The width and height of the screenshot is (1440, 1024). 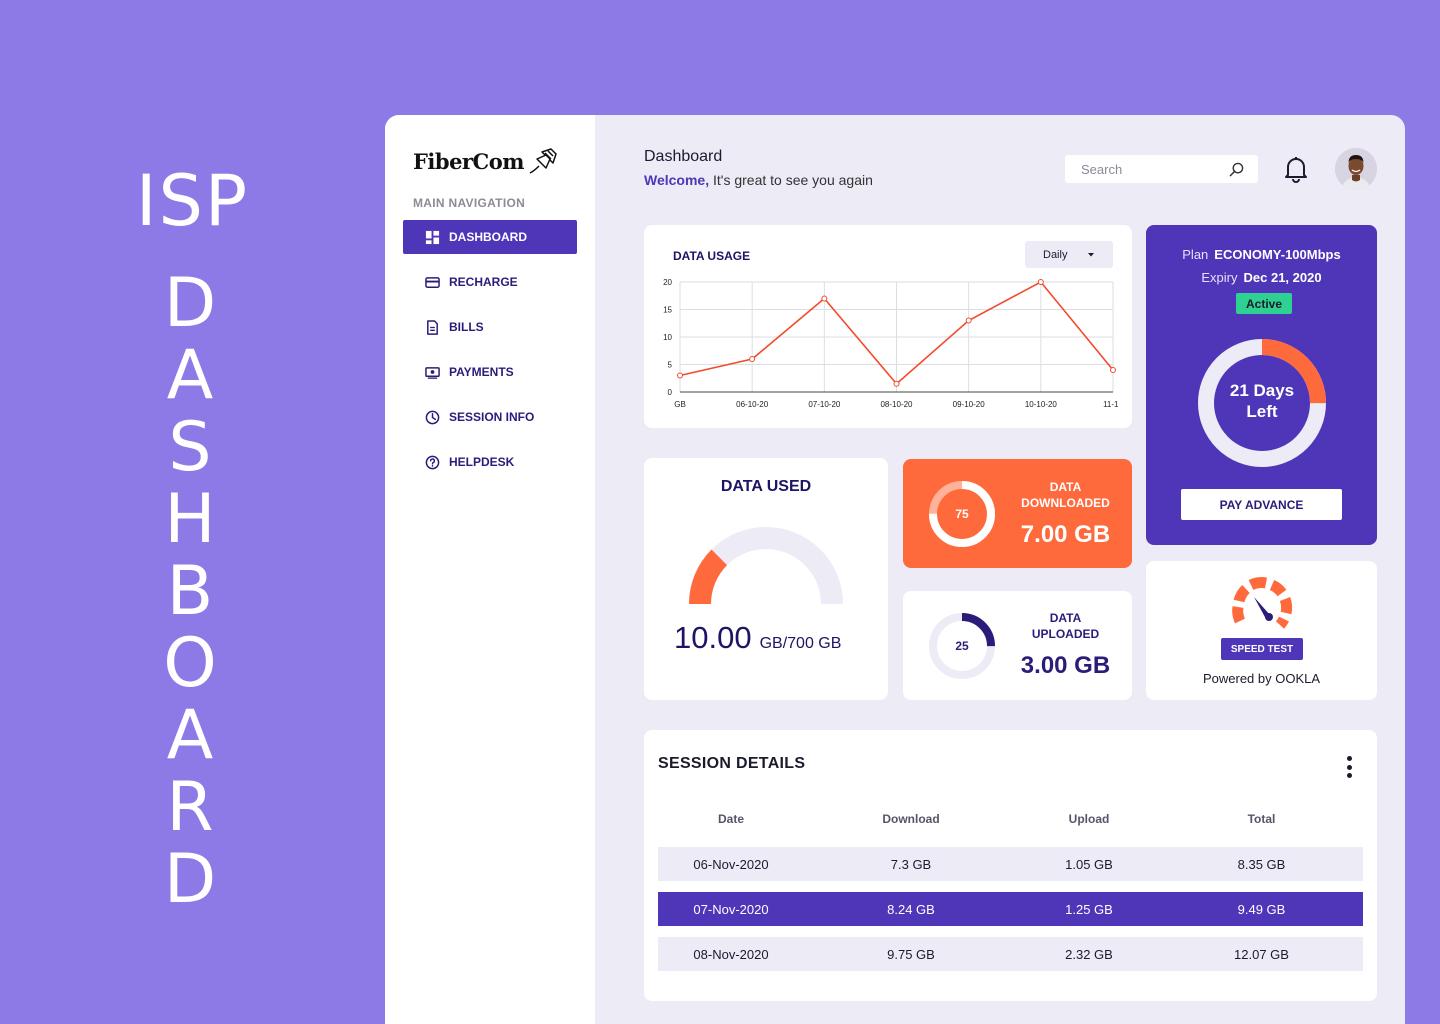 I want to click on nav-item-helpdesk: HELPDESK, so click(x=490, y=462).